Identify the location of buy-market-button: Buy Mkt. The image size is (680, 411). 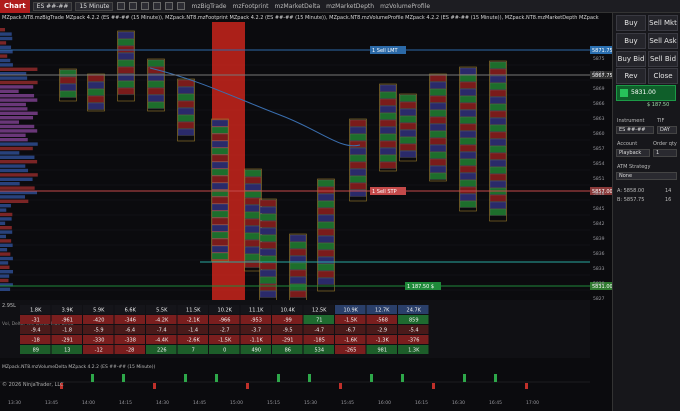
(631, 28).